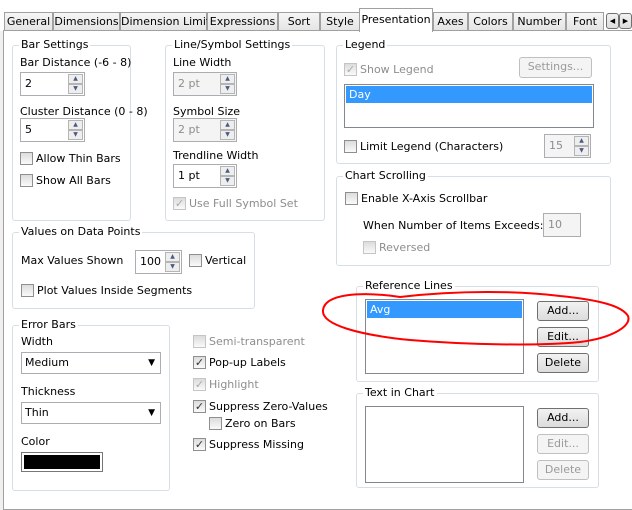 The height and width of the screenshot is (510, 632). What do you see at coordinates (397, 69) in the screenshot?
I see `show-legend-label: Show Legend` at bounding box center [397, 69].